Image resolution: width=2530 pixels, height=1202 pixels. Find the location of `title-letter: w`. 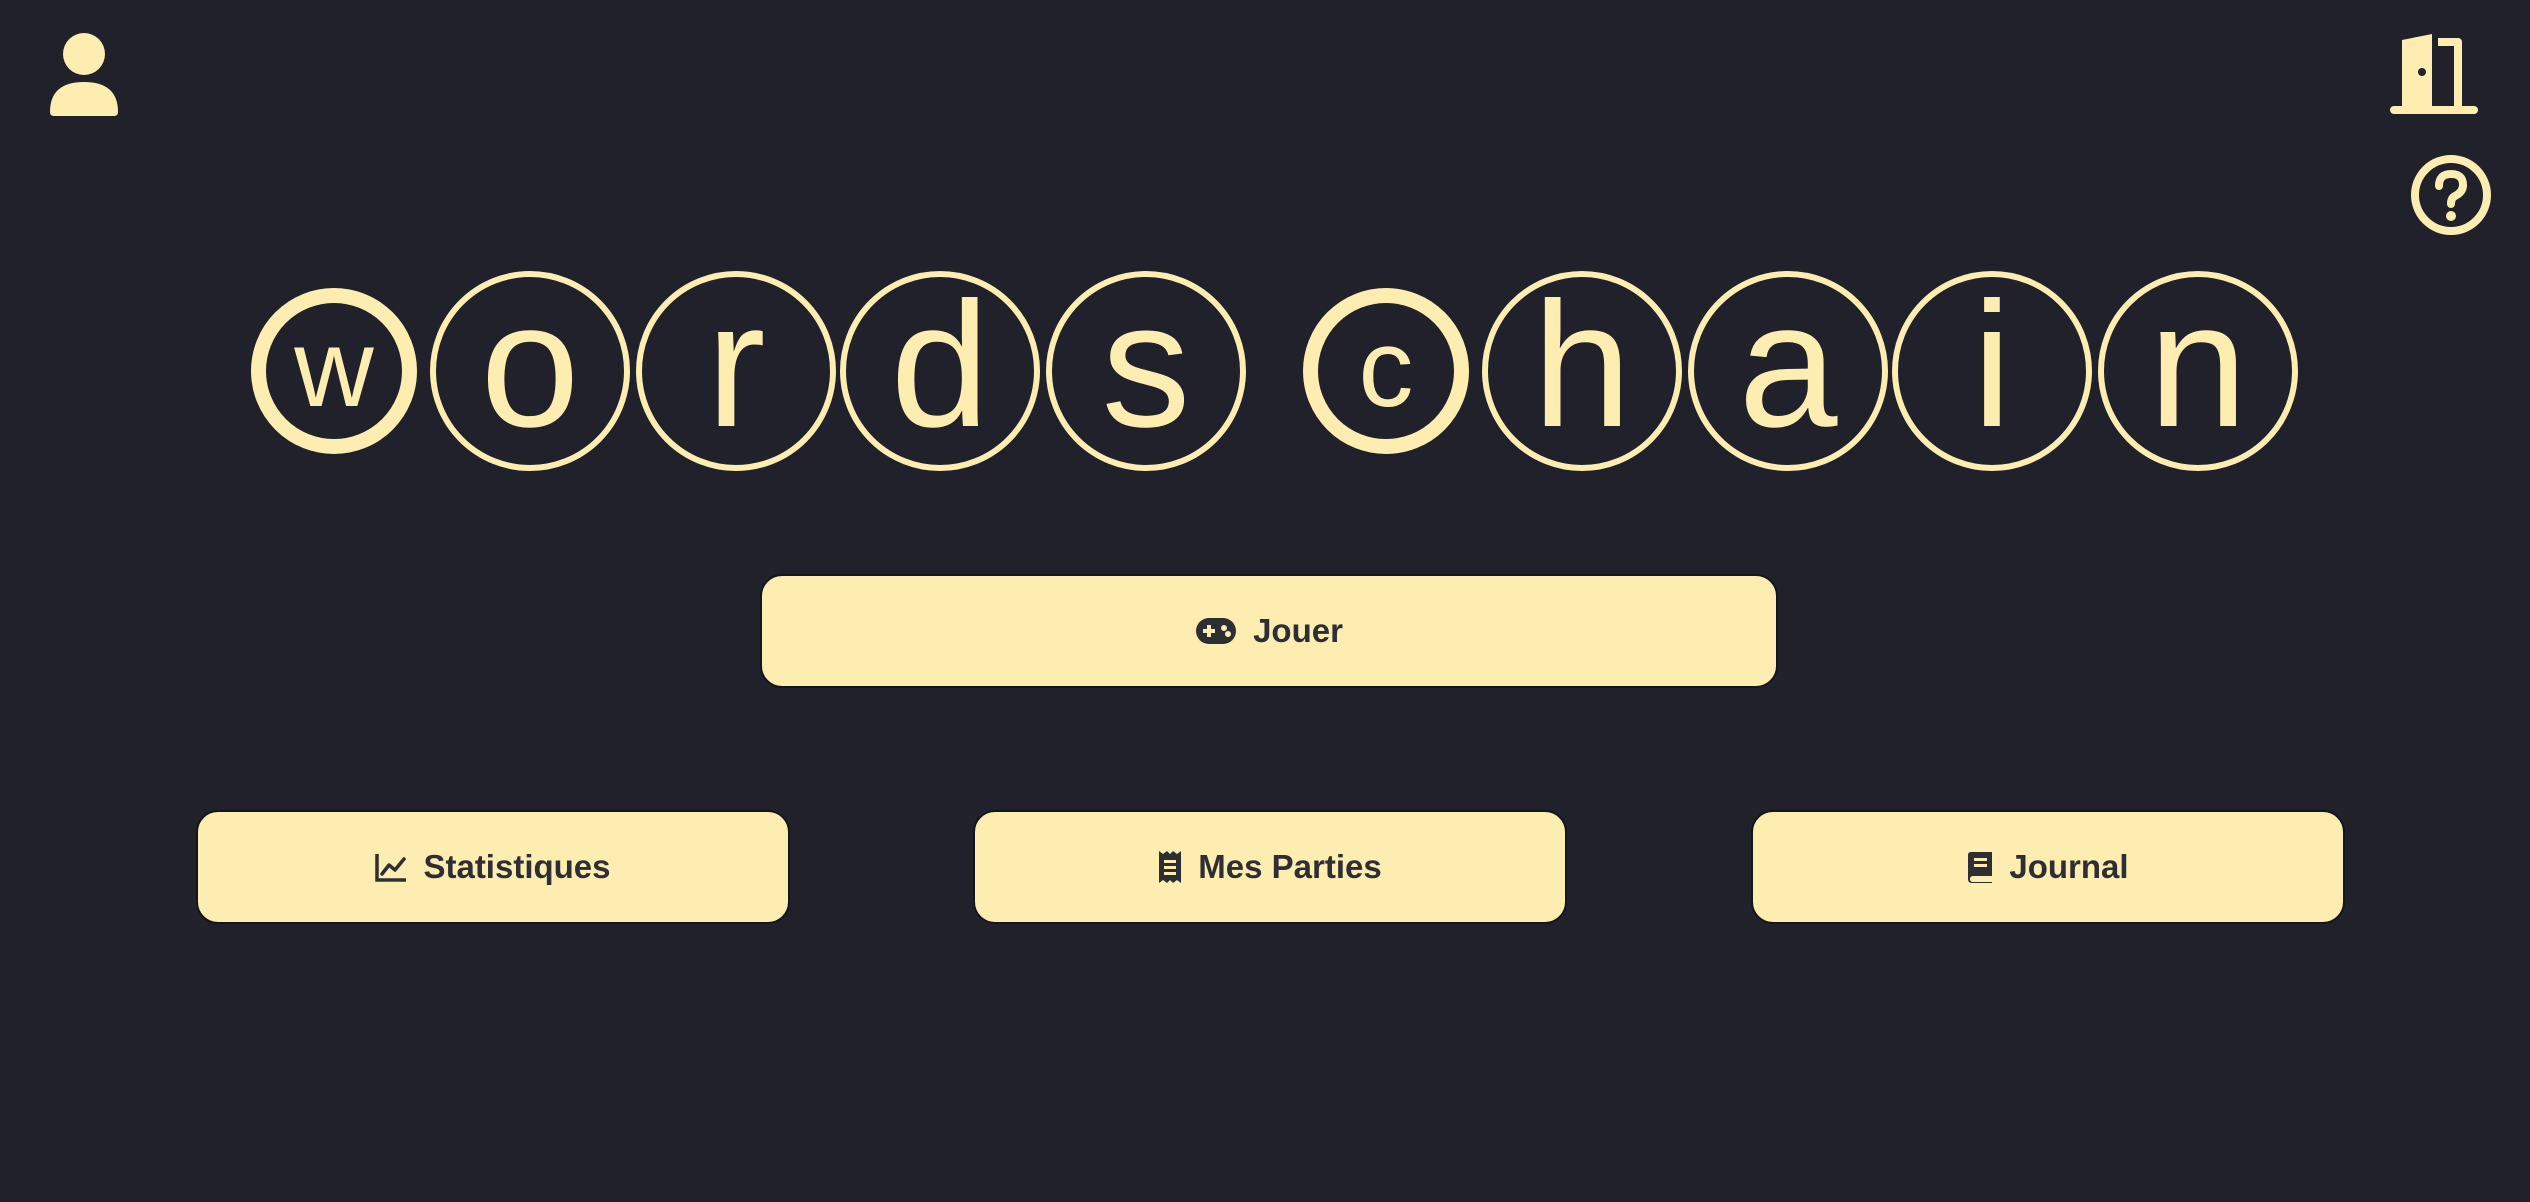

title-letter: w is located at coordinates (334, 371).